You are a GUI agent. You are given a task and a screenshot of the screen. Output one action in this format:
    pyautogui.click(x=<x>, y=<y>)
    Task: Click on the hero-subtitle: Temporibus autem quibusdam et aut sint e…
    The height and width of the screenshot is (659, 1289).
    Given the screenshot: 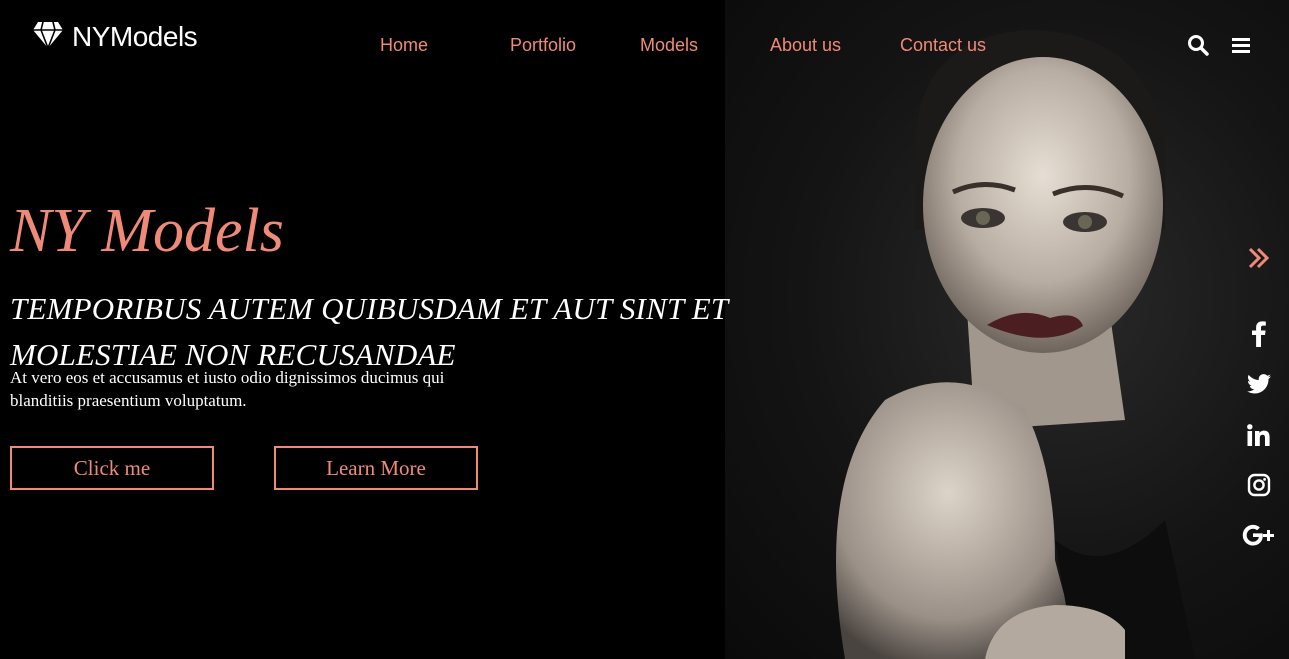 What is the action you would take?
    pyautogui.click(x=369, y=331)
    